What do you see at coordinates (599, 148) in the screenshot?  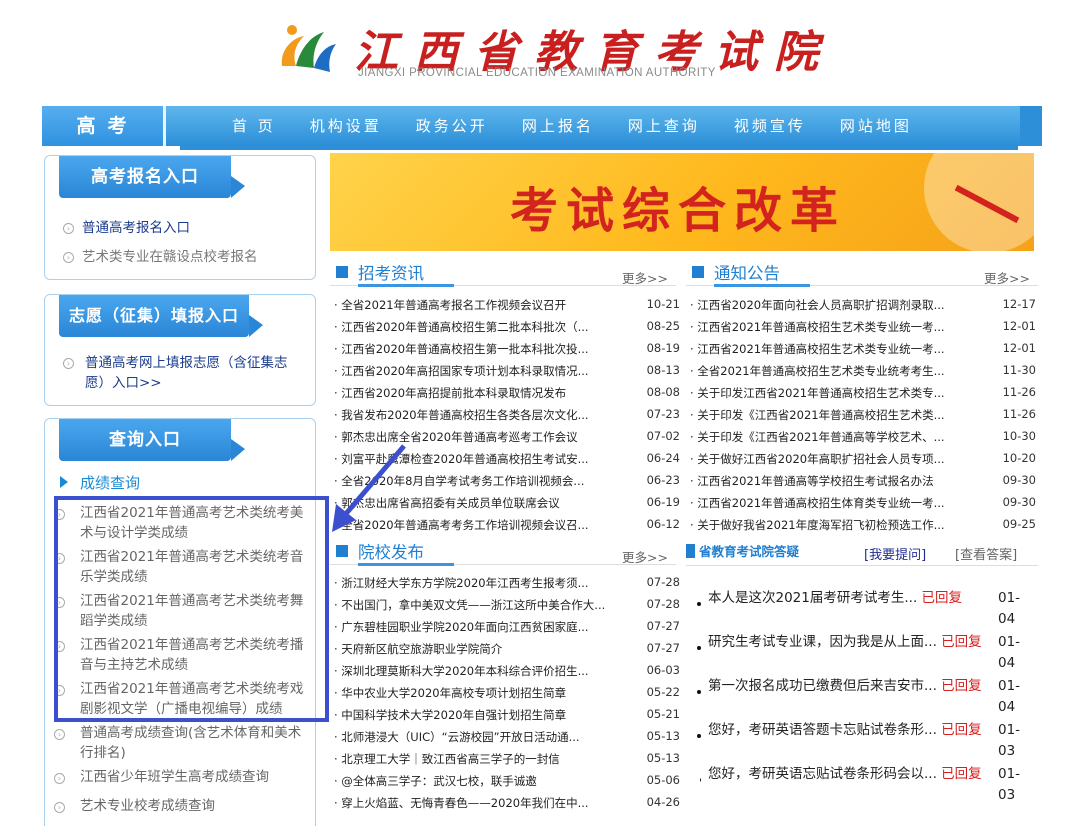 I see `nav-underline` at bounding box center [599, 148].